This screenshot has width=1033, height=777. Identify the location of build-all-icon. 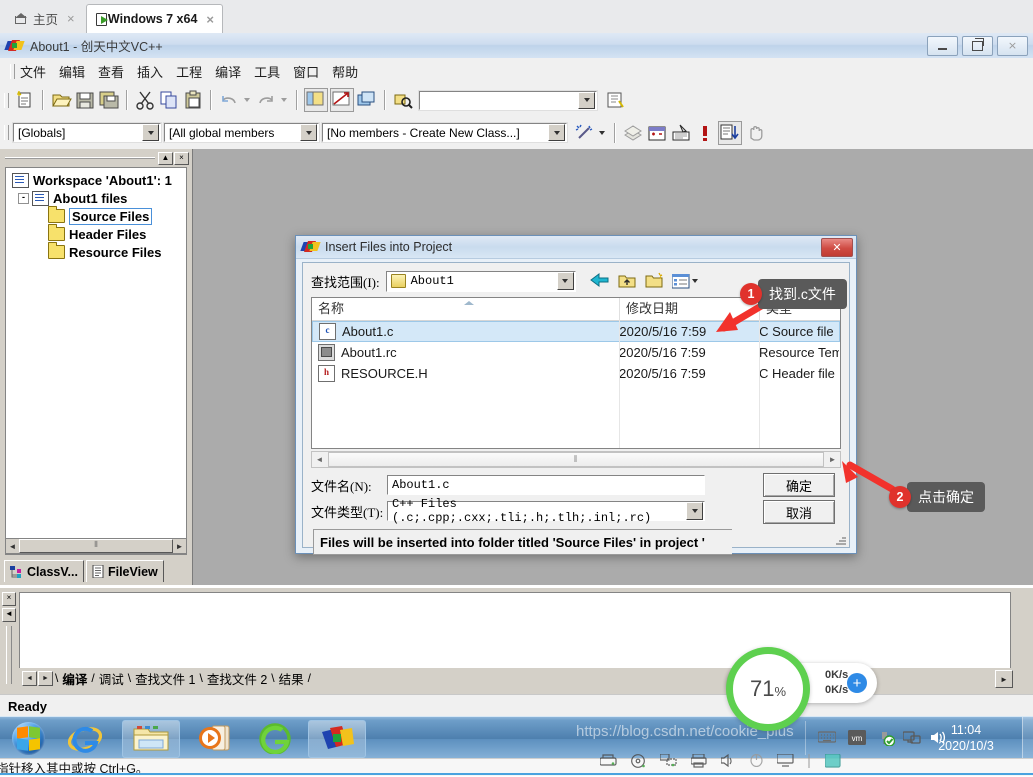
(681, 133).